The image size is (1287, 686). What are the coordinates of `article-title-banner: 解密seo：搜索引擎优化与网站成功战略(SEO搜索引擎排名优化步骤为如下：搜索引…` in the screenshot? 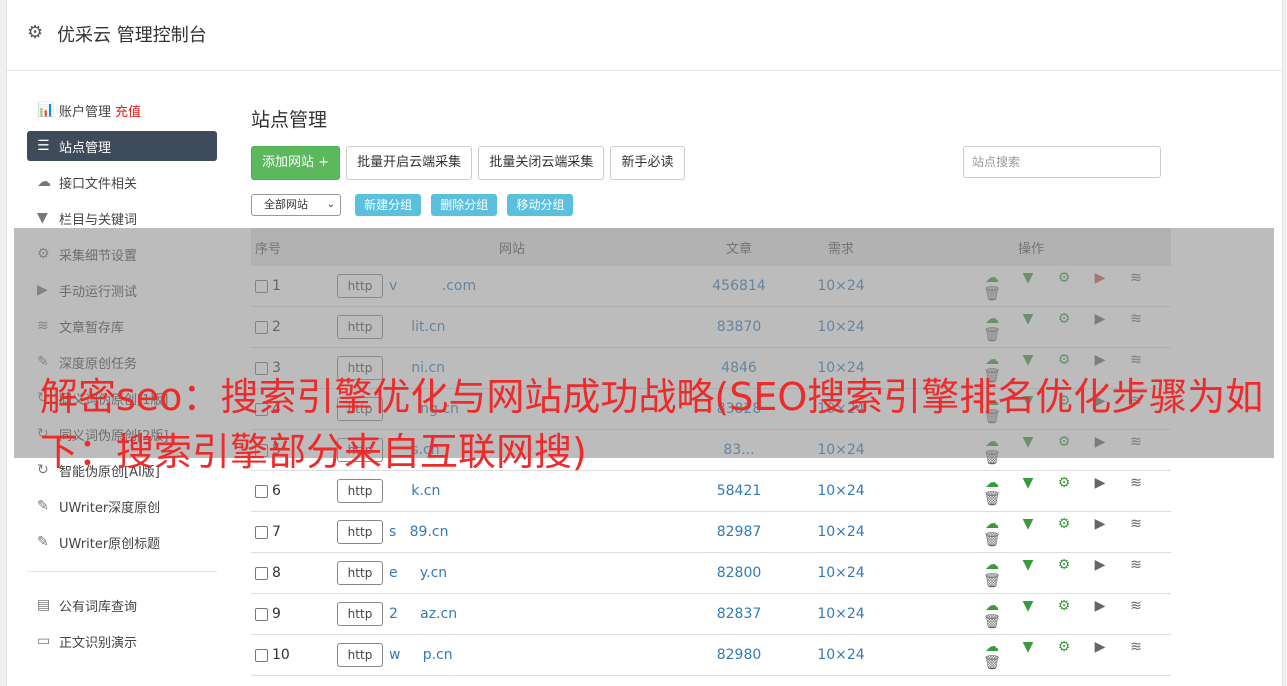 It's located at (652, 424).